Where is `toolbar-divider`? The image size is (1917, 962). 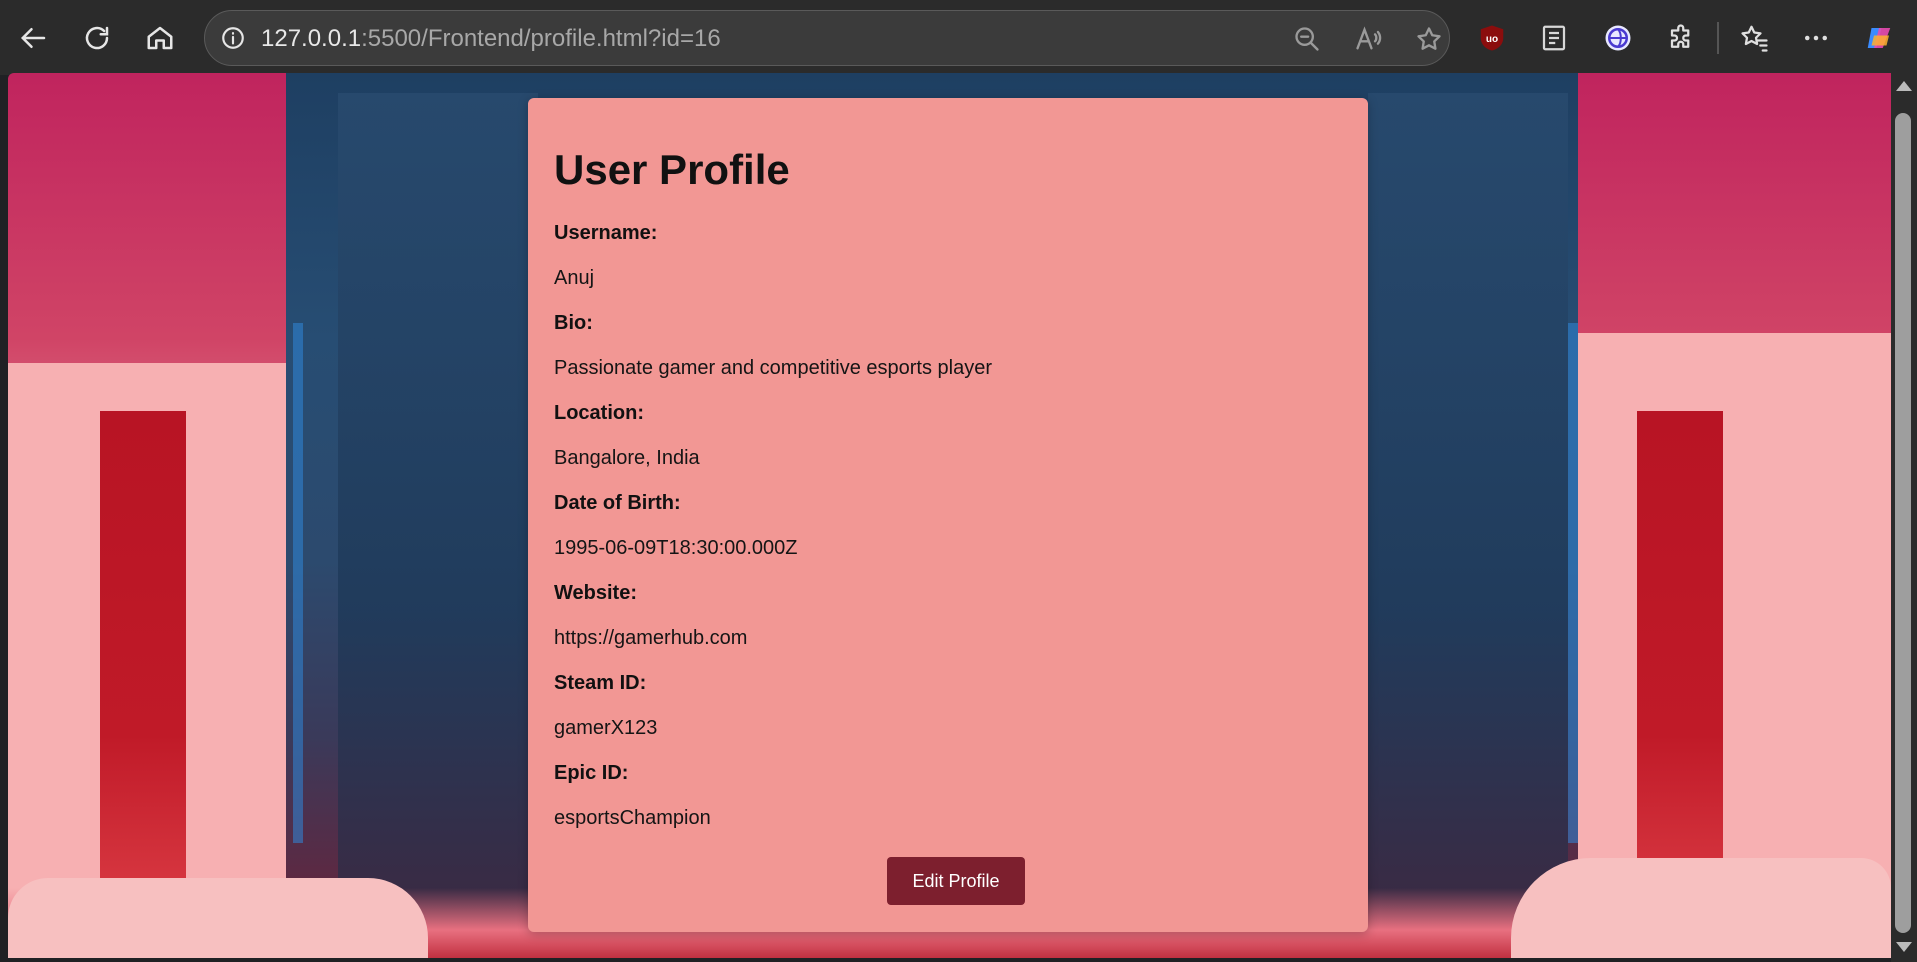
toolbar-divider is located at coordinates (1718, 38).